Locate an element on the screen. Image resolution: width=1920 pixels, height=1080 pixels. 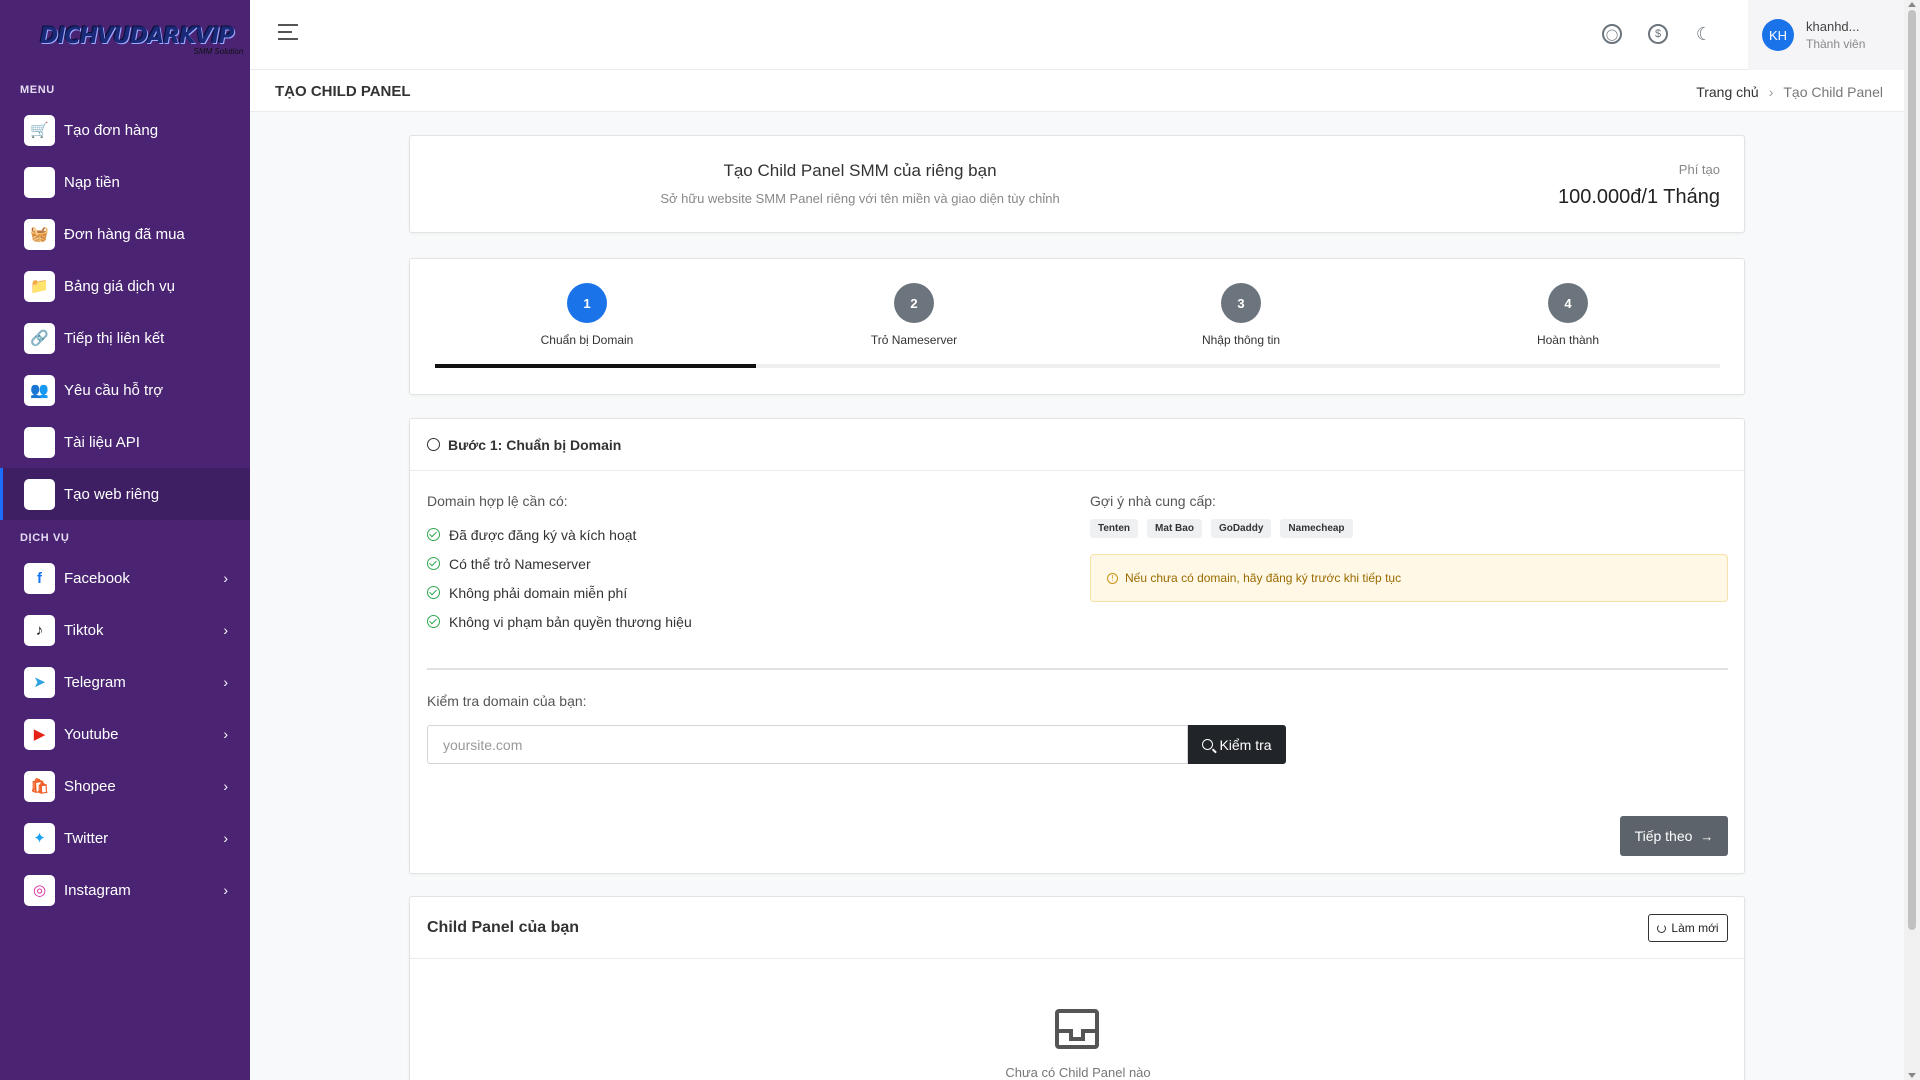
progress-fill is located at coordinates (596, 366).